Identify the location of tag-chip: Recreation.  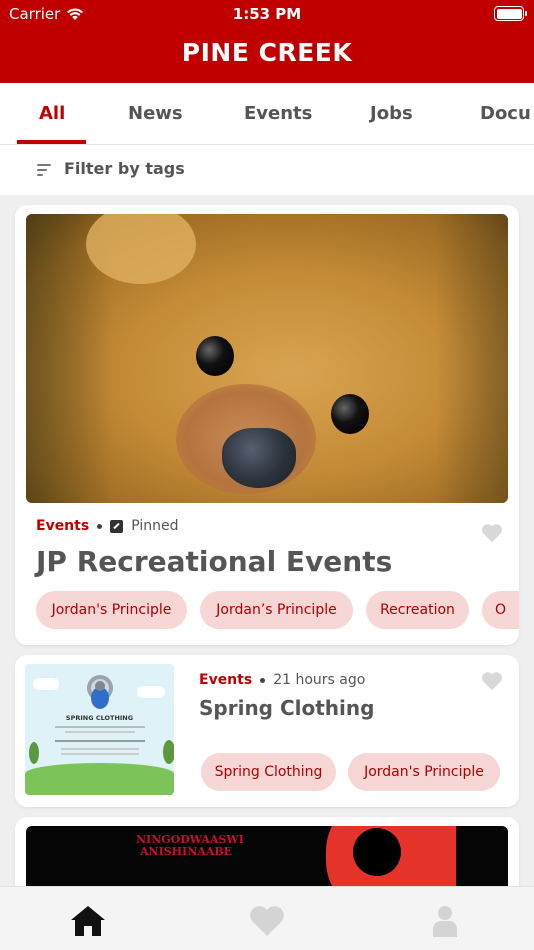
(417, 610).